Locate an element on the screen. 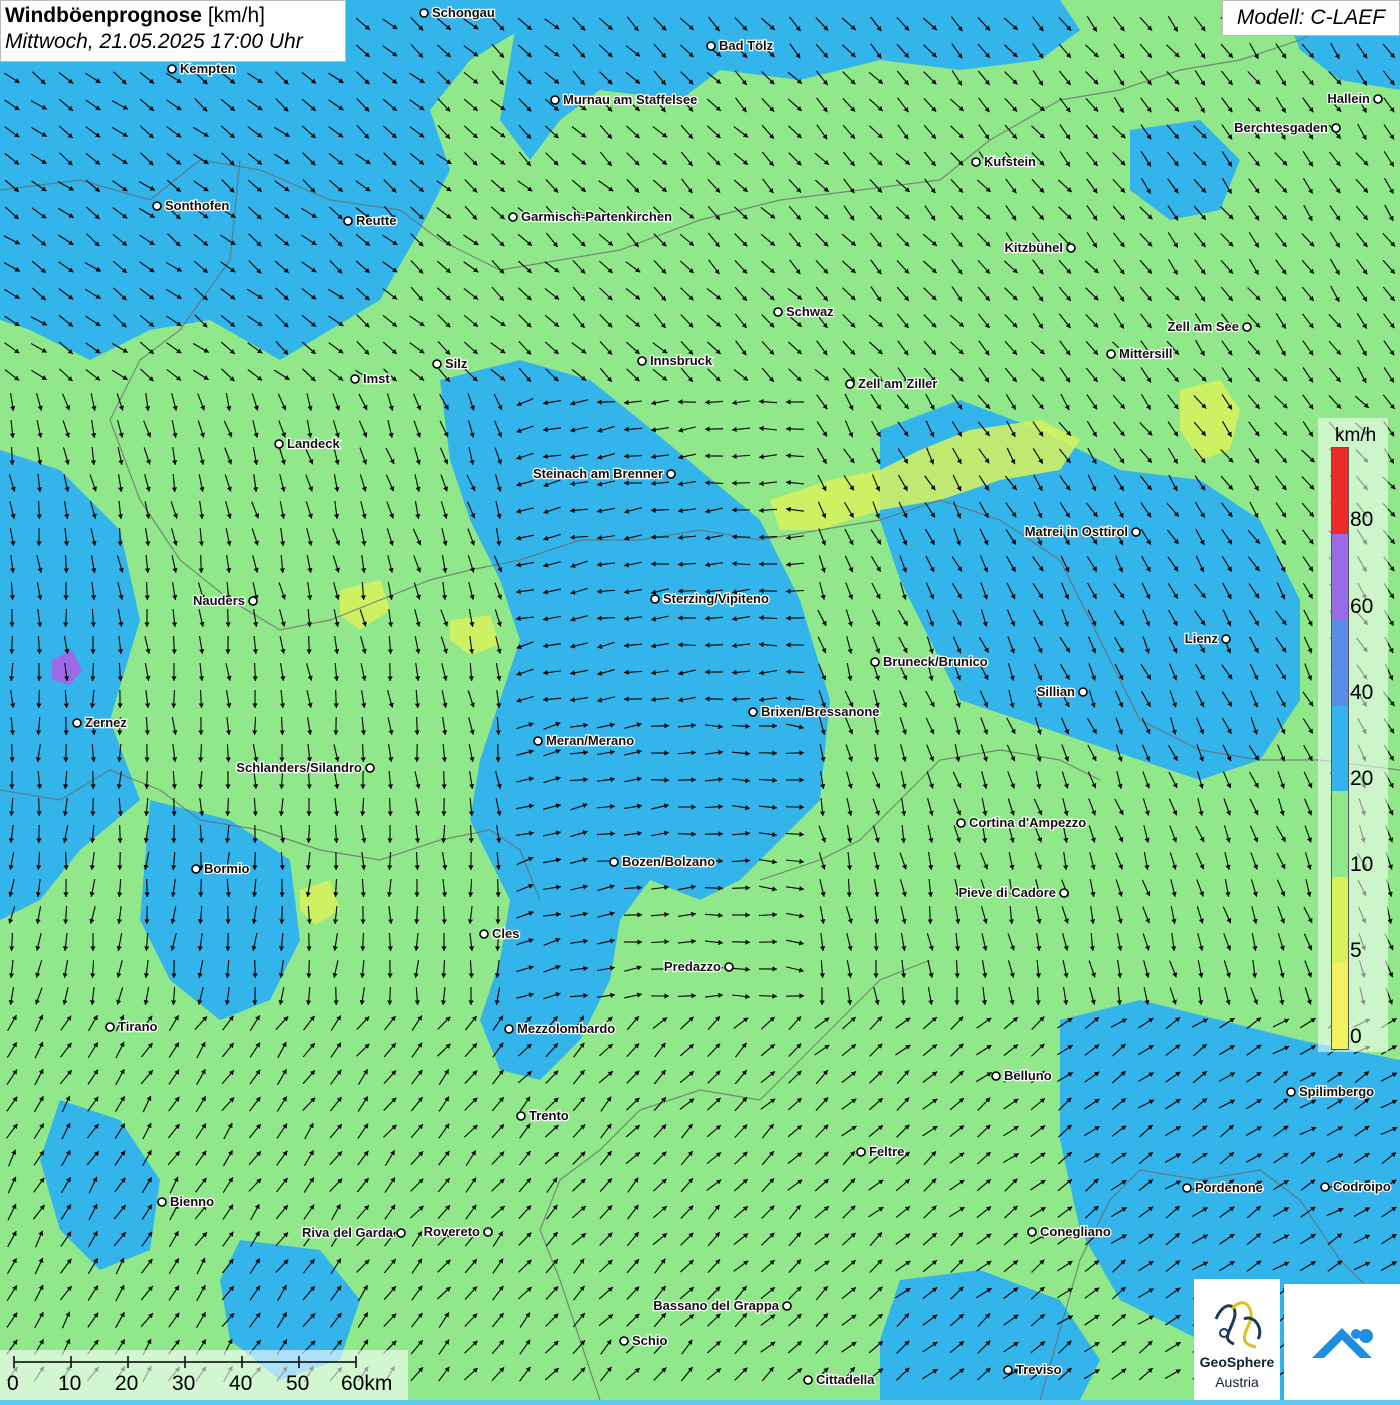 This screenshot has width=1400, height=1405. place-label: Innsbruck is located at coordinates (681, 360).